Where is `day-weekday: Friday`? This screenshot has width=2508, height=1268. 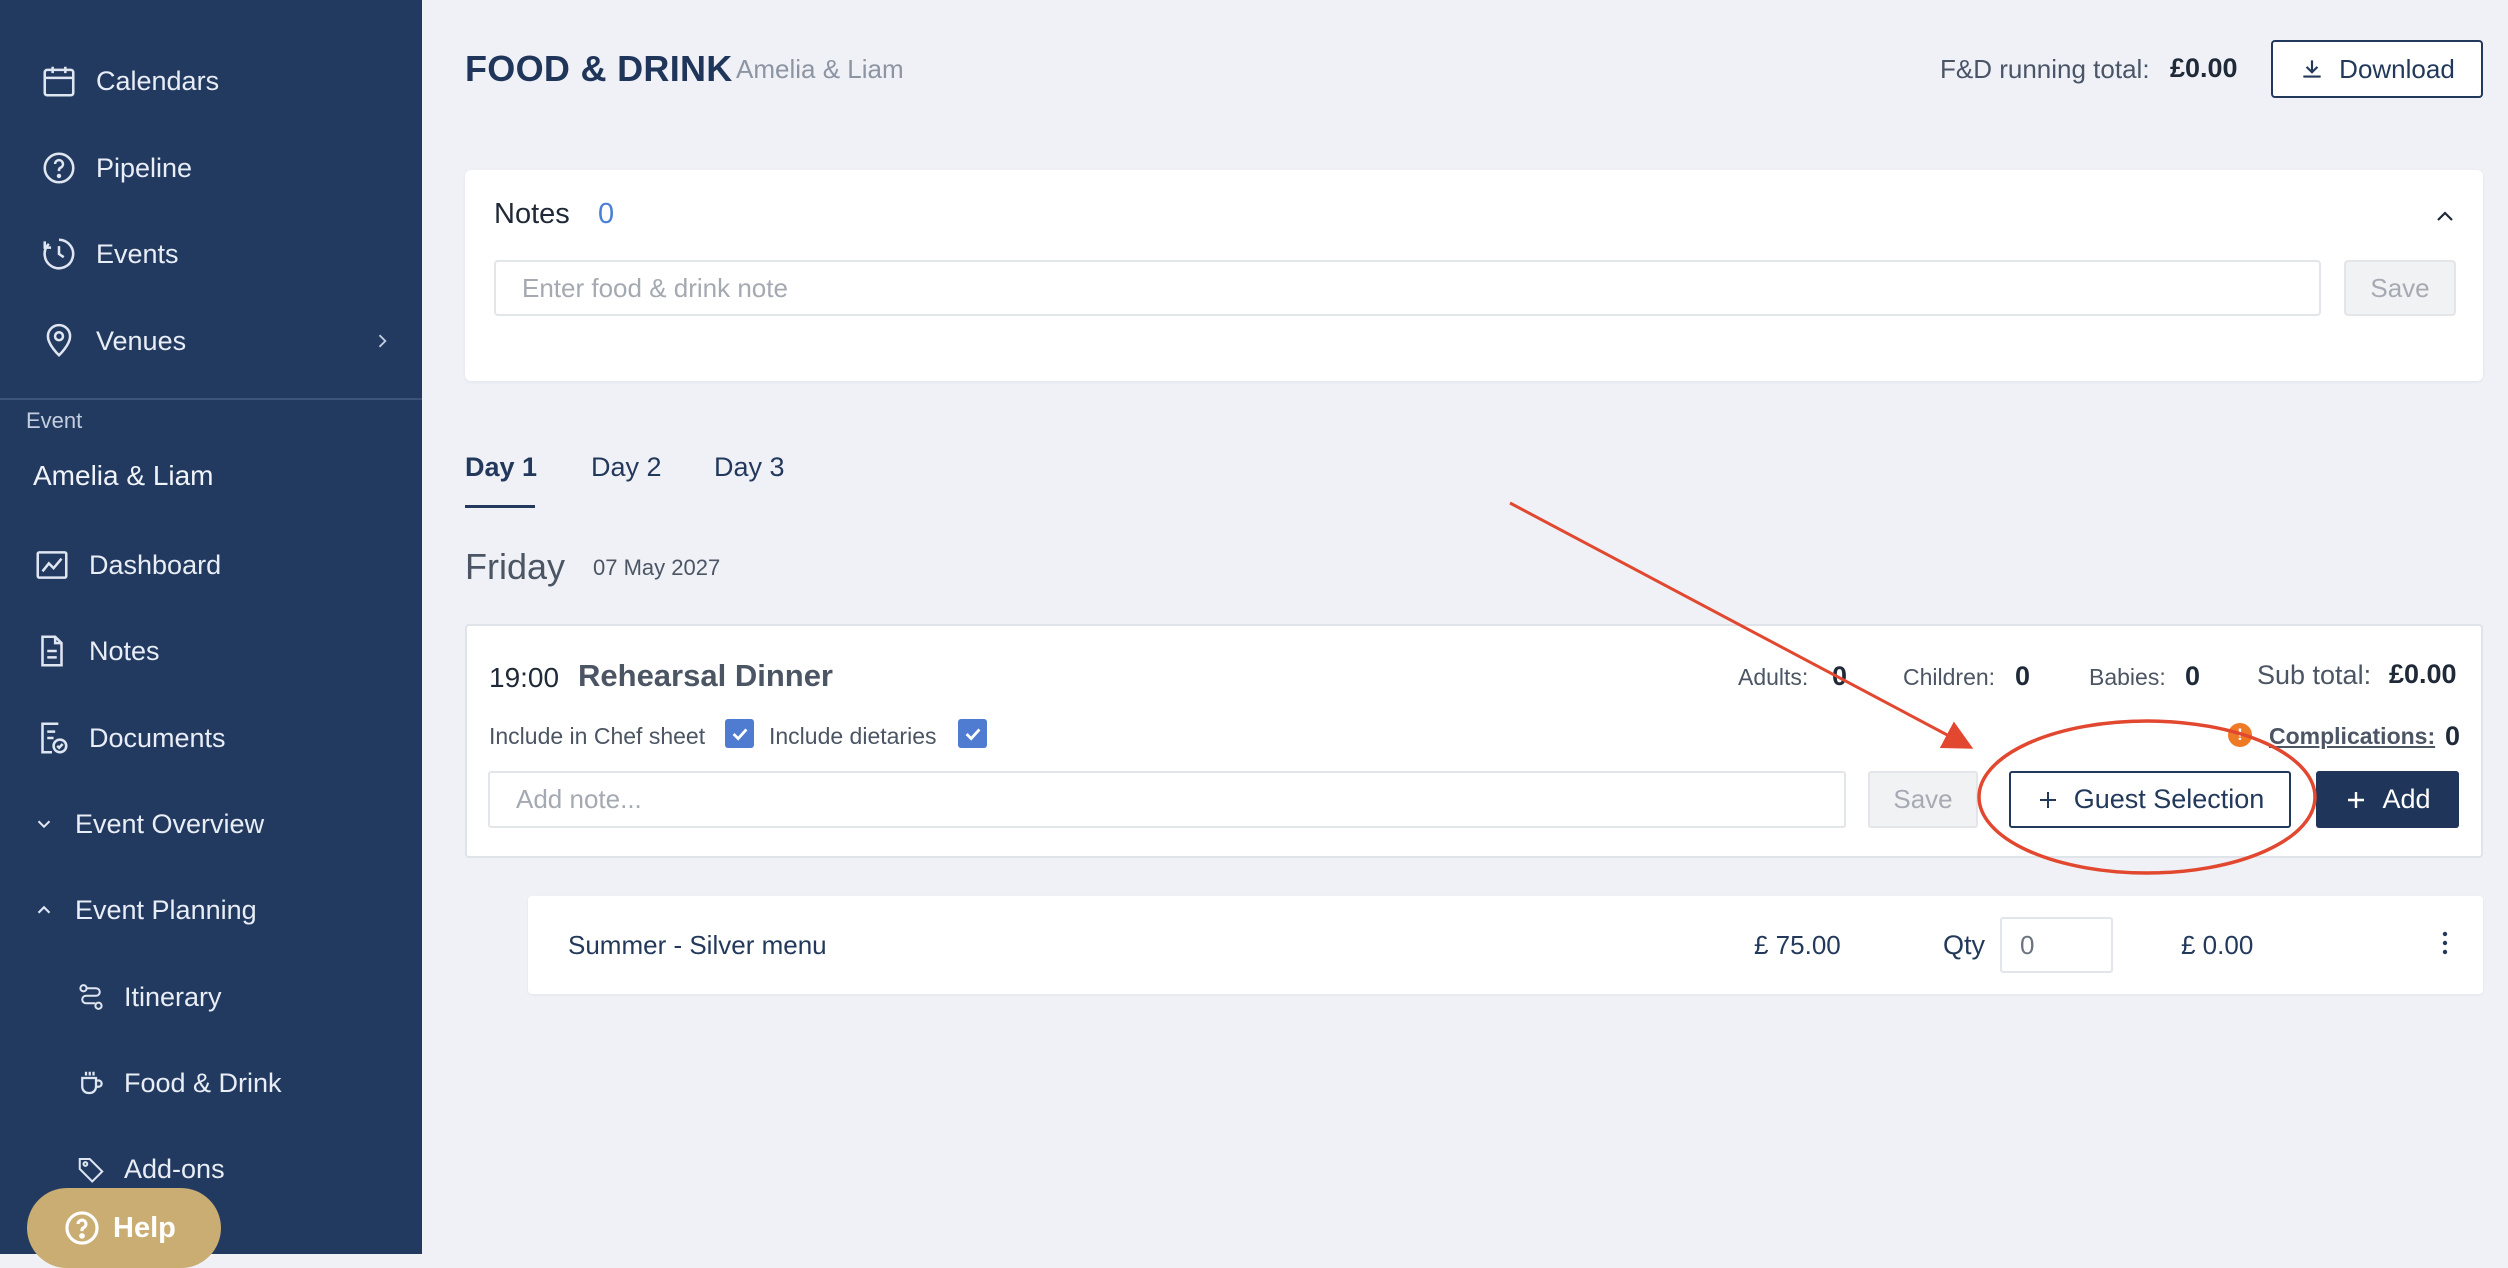
day-weekday: Friday is located at coordinates (515, 566).